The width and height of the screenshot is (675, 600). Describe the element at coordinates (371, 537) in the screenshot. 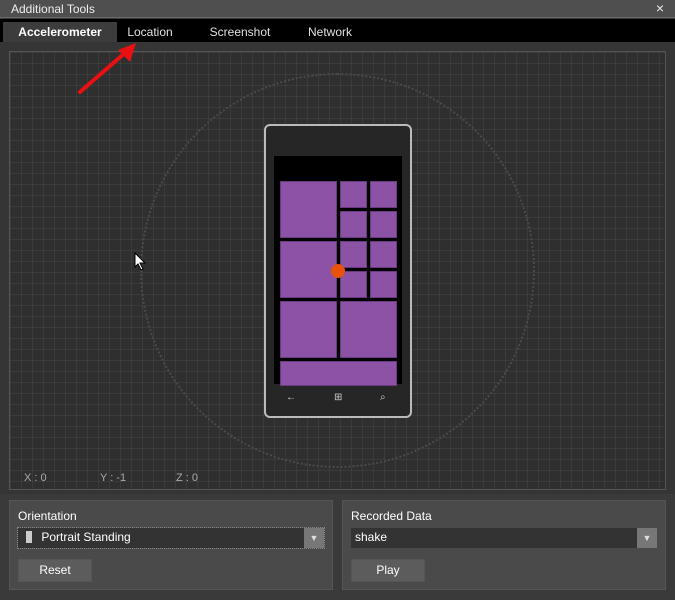

I see `recorded-data-value: shake` at that location.